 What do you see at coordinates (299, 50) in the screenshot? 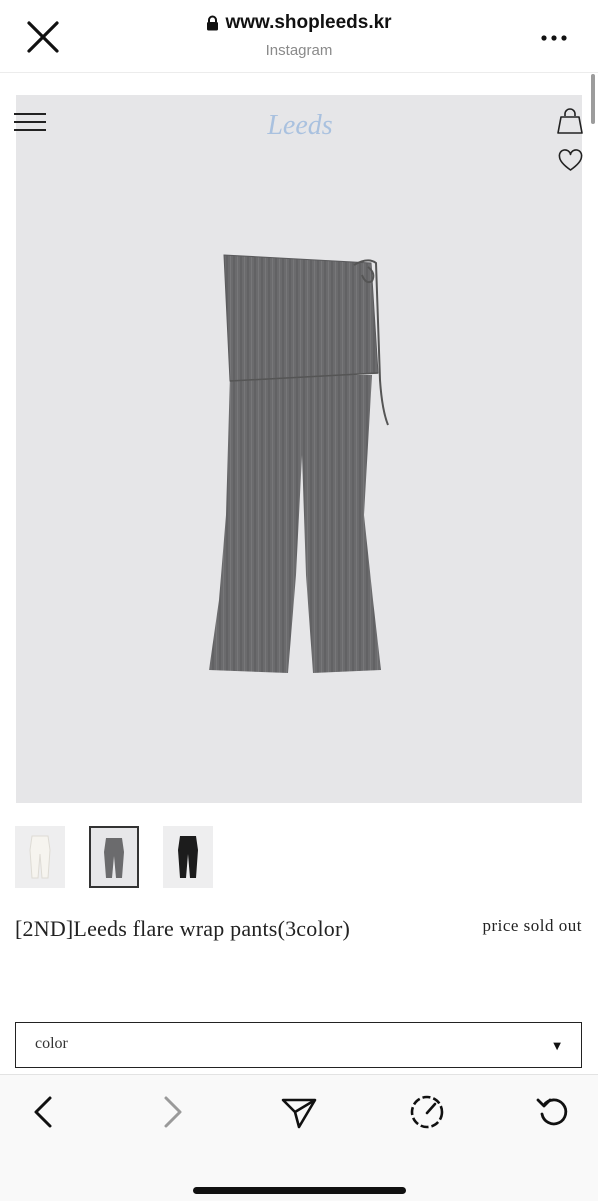
I see `source-app-label: Instagram` at bounding box center [299, 50].